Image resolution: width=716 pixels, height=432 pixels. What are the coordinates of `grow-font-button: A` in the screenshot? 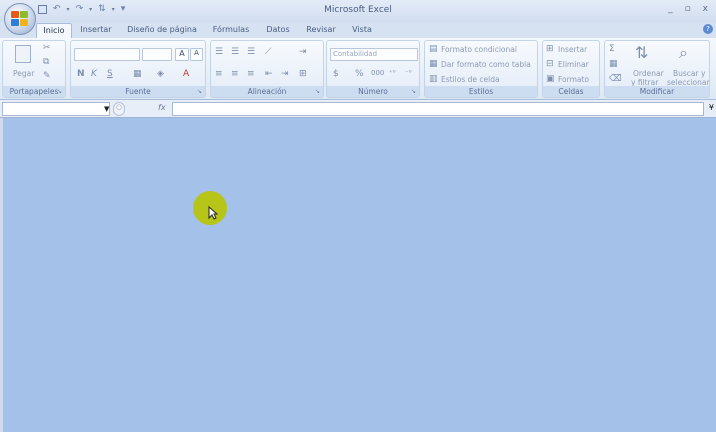 It's located at (182, 54).